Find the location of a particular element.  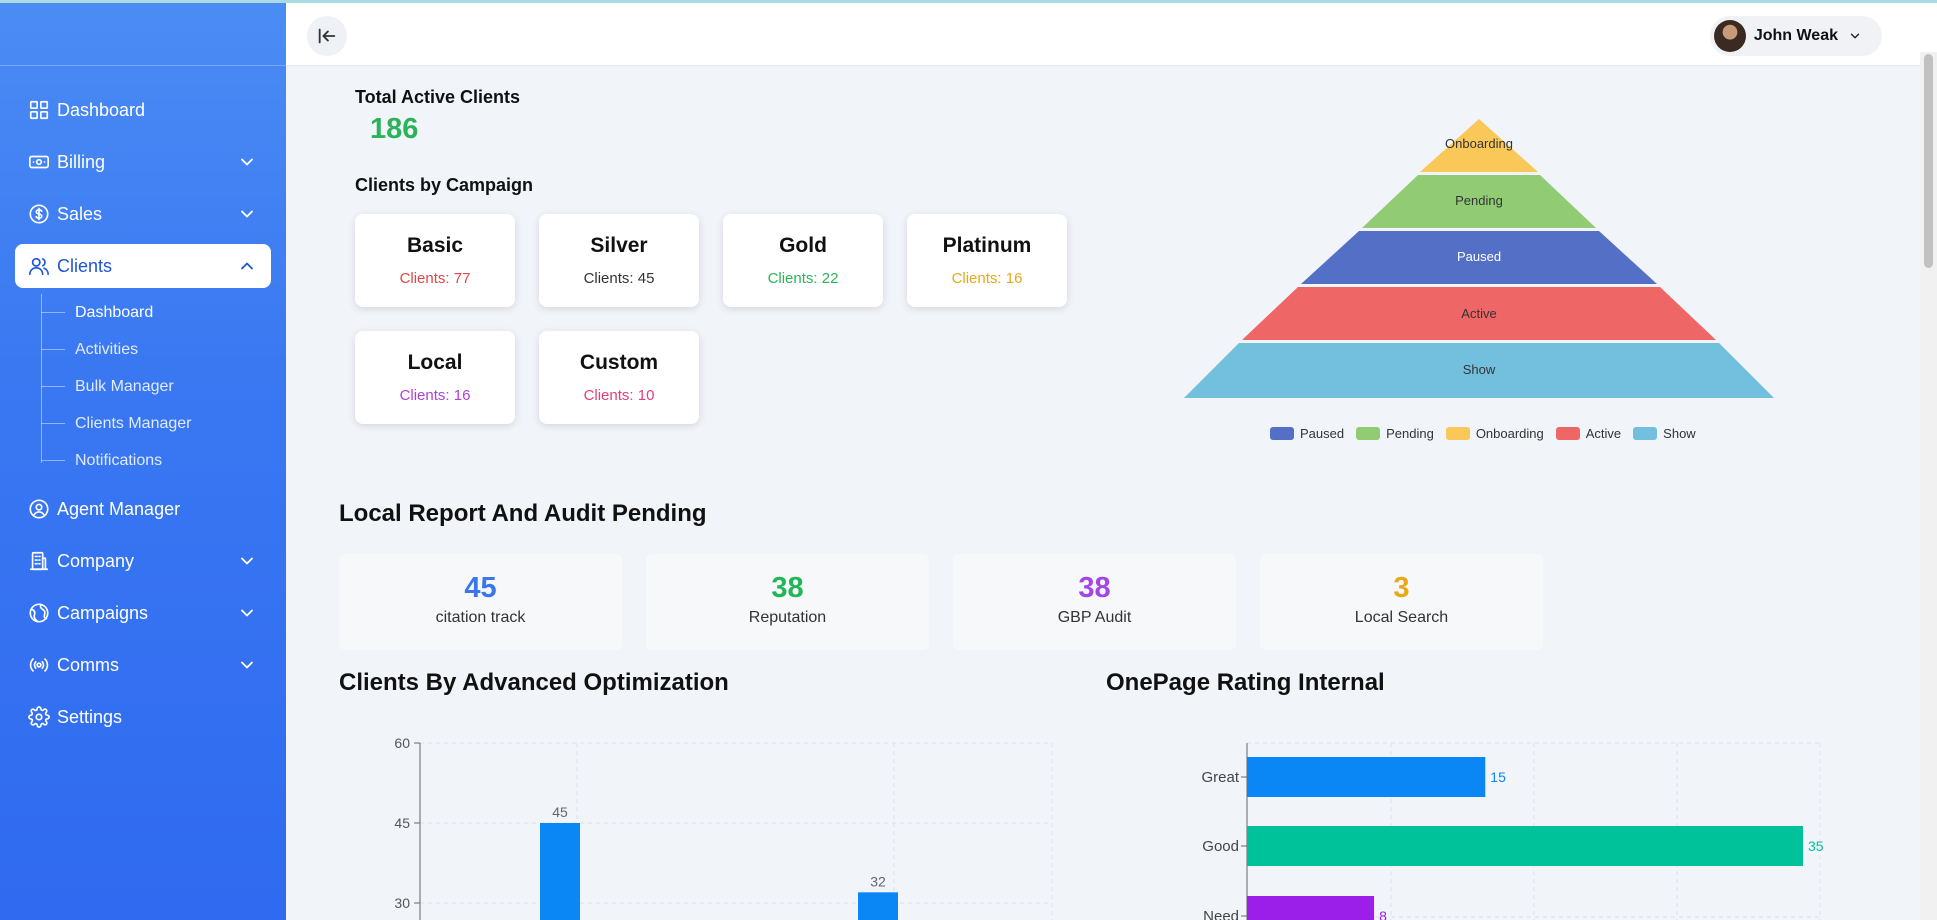

pyramid-label-onboarding: Onboarding is located at coordinates (1479, 143).